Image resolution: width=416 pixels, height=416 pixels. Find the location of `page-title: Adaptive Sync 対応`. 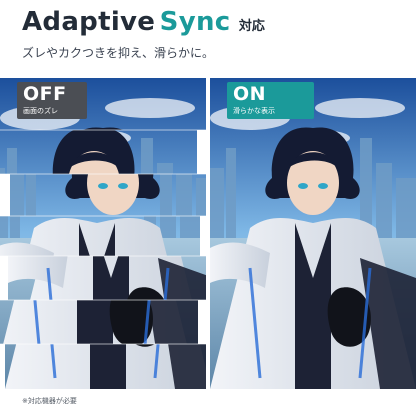

page-title: Adaptive Sync 対応 is located at coordinates (143, 22).